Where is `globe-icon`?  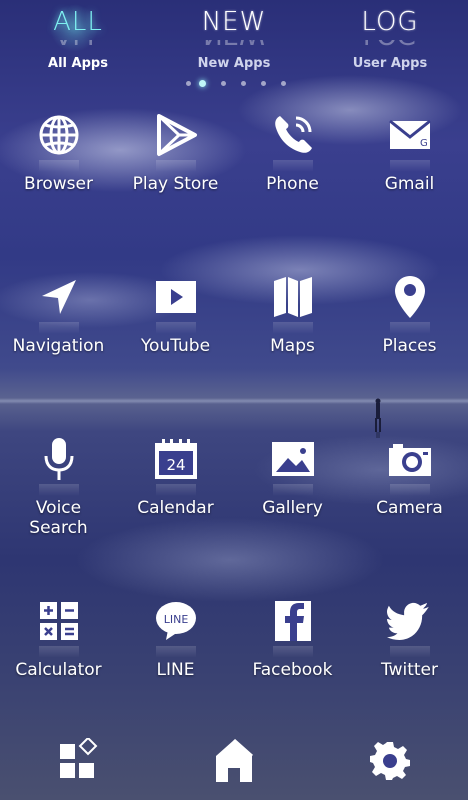
globe-icon is located at coordinates (59, 135).